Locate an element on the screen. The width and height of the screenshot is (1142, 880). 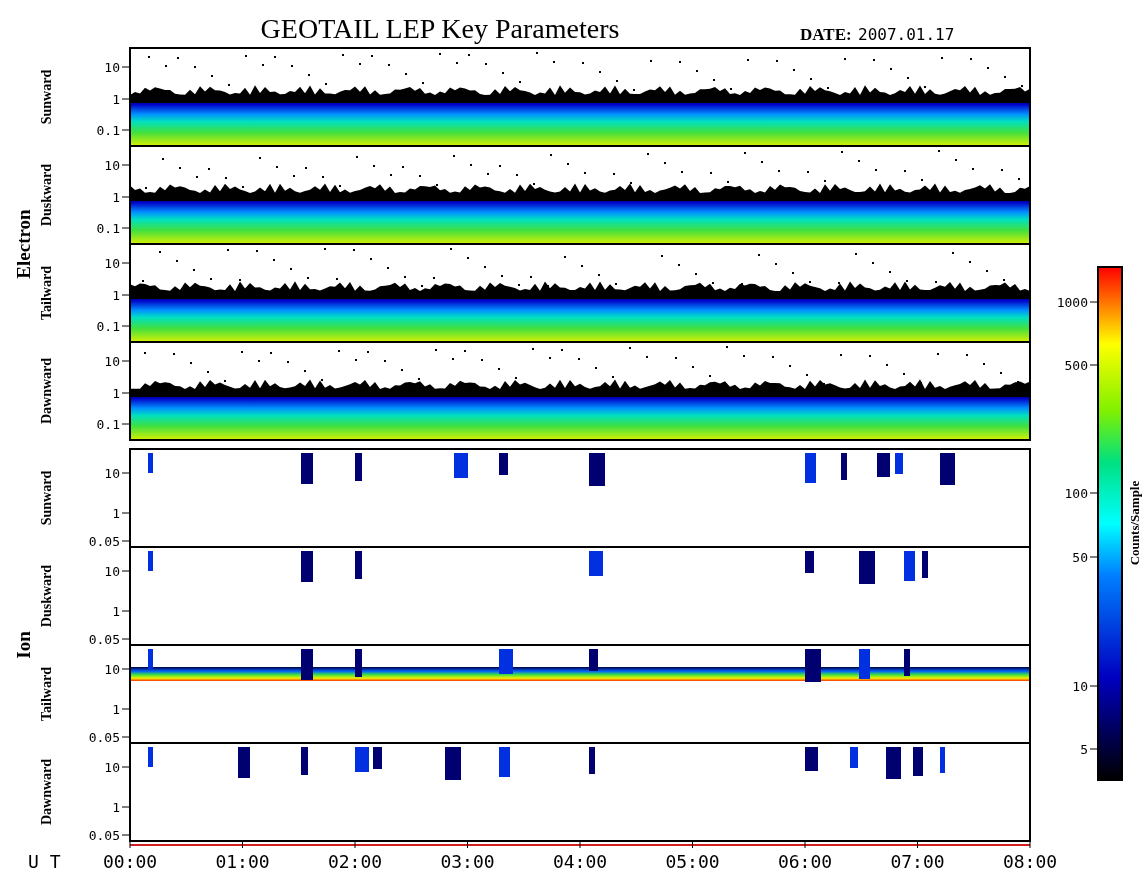
plot-title: GEOTAIL LEP Key Parameters is located at coordinates (440, 28).